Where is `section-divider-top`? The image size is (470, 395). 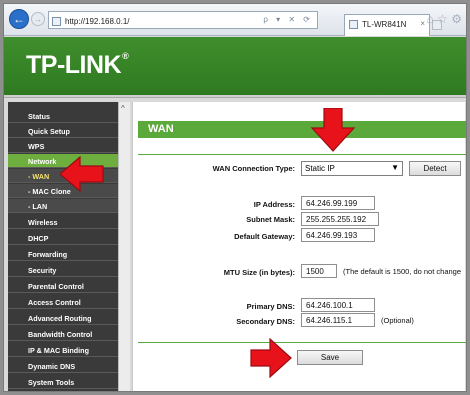 section-divider-top is located at coordinates (302, 154).